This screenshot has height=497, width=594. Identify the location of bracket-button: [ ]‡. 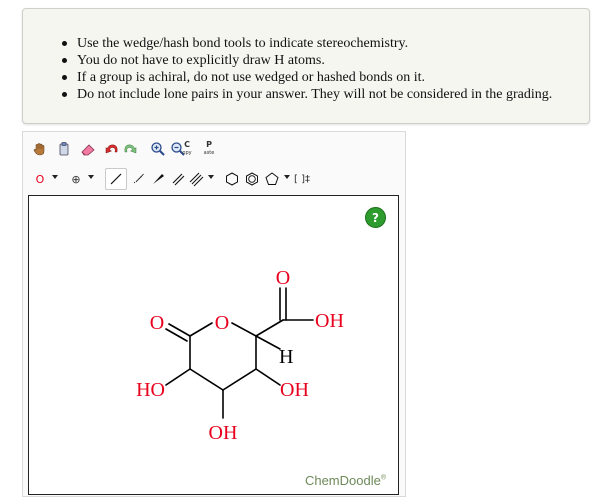
(302, 179).